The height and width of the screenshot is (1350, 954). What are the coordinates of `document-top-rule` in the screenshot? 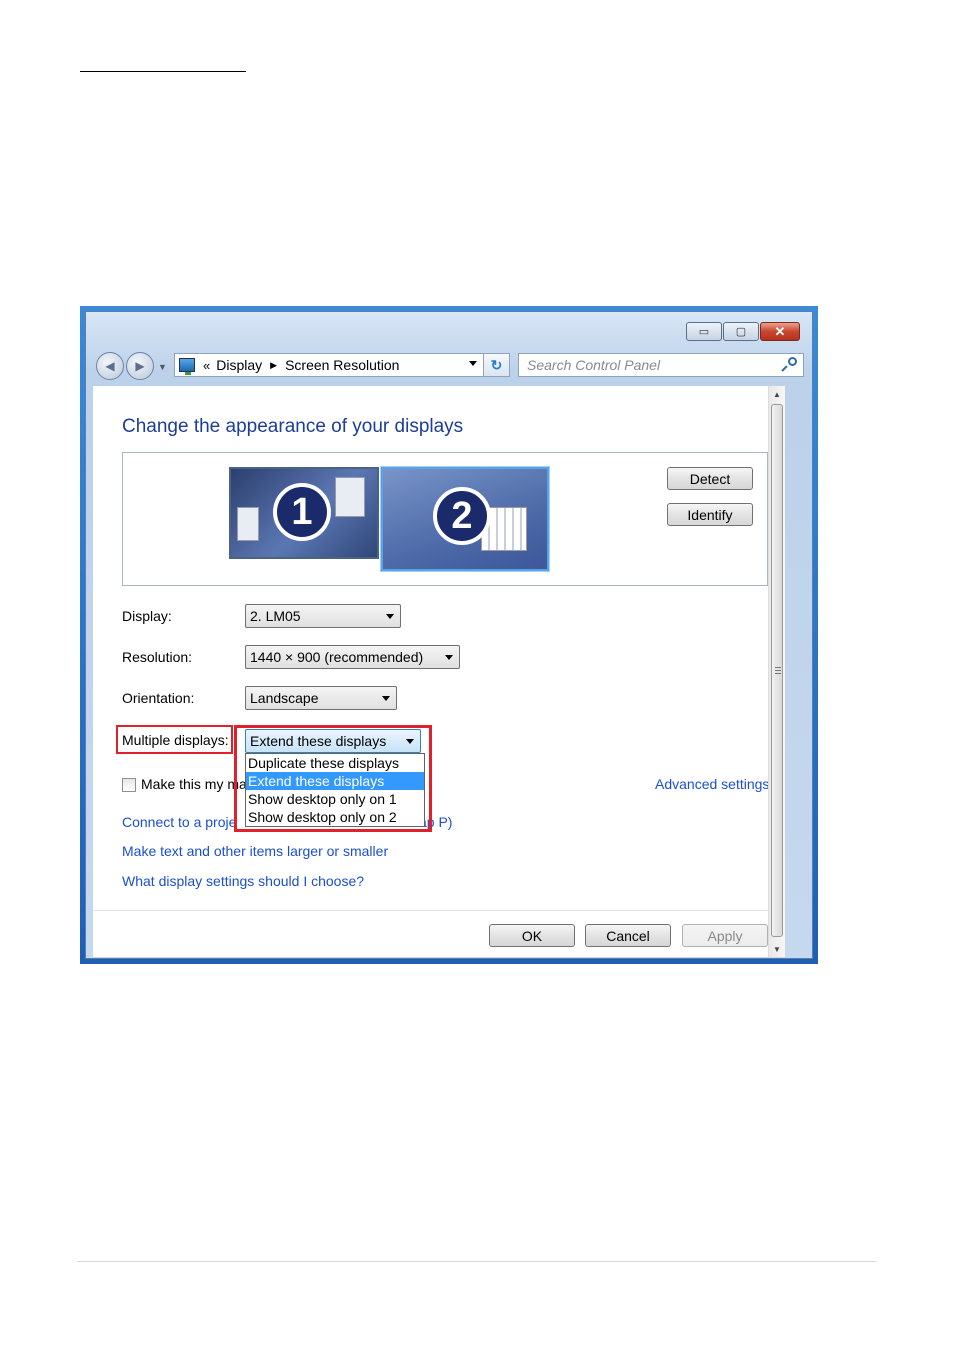 It's located at (163, 71).